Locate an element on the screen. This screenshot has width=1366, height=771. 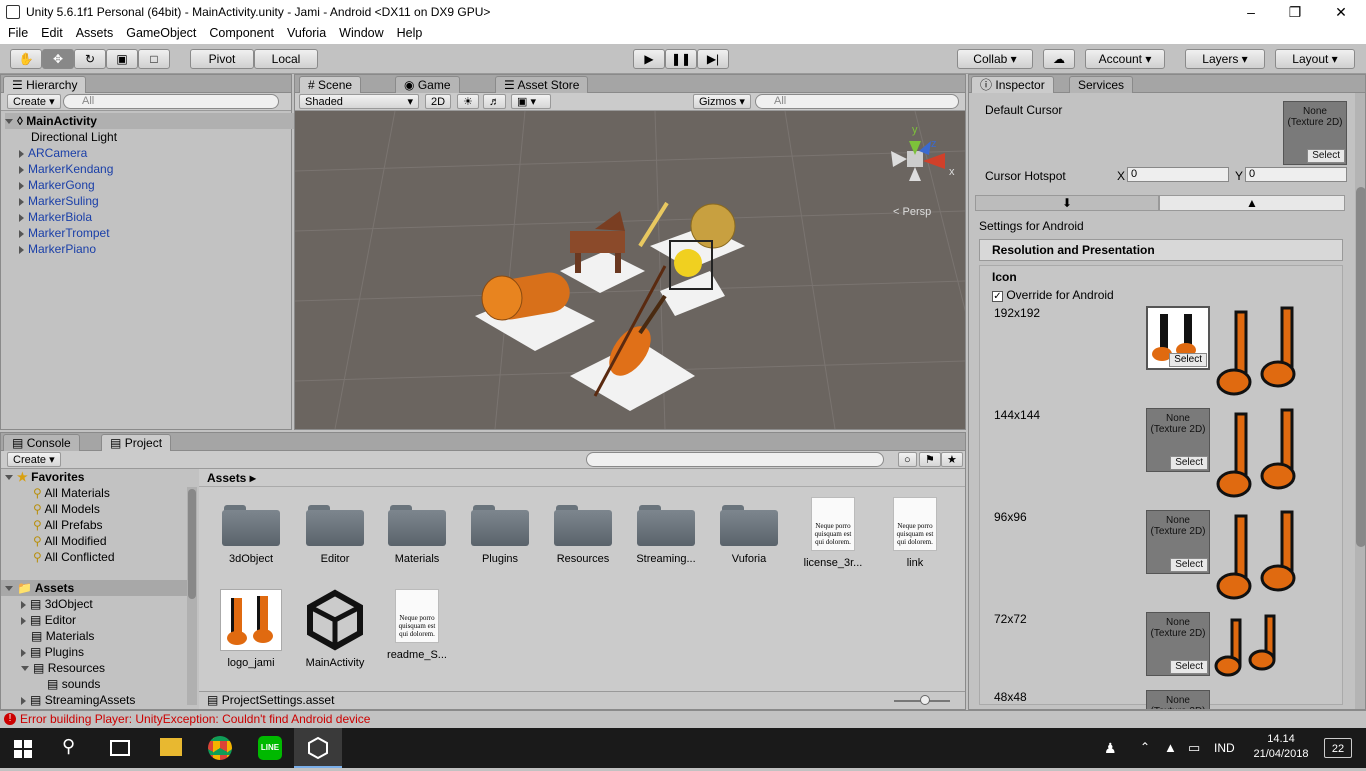
account-dropdown: Account ▾ is located at coordinates (1125, 59).